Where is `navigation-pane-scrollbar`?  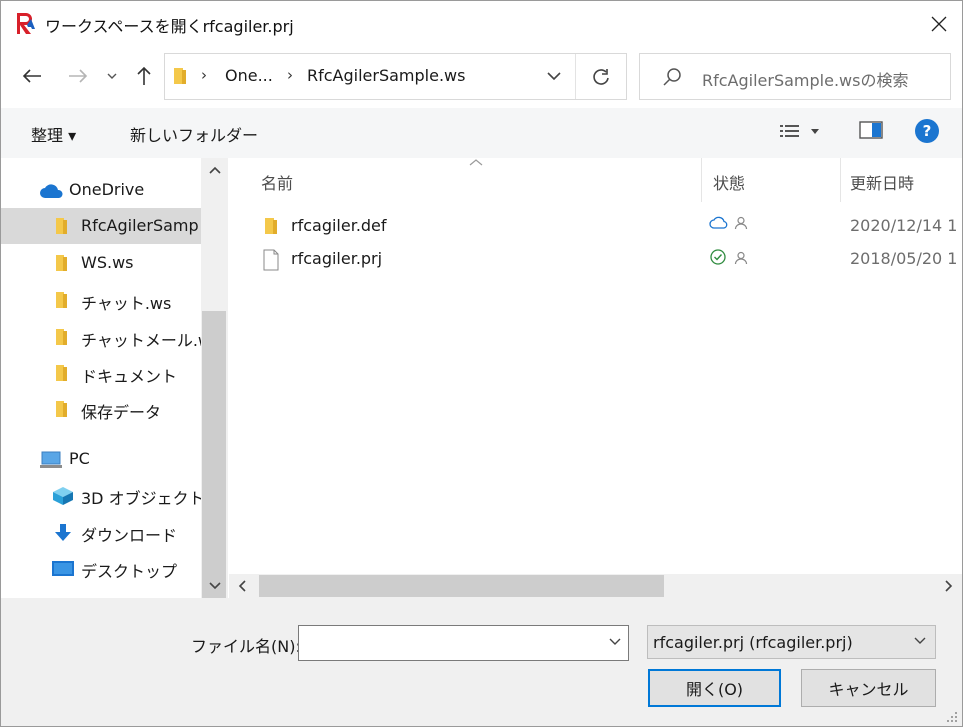 navigation-pane-scrollbar is located at coordinates (214, 394).